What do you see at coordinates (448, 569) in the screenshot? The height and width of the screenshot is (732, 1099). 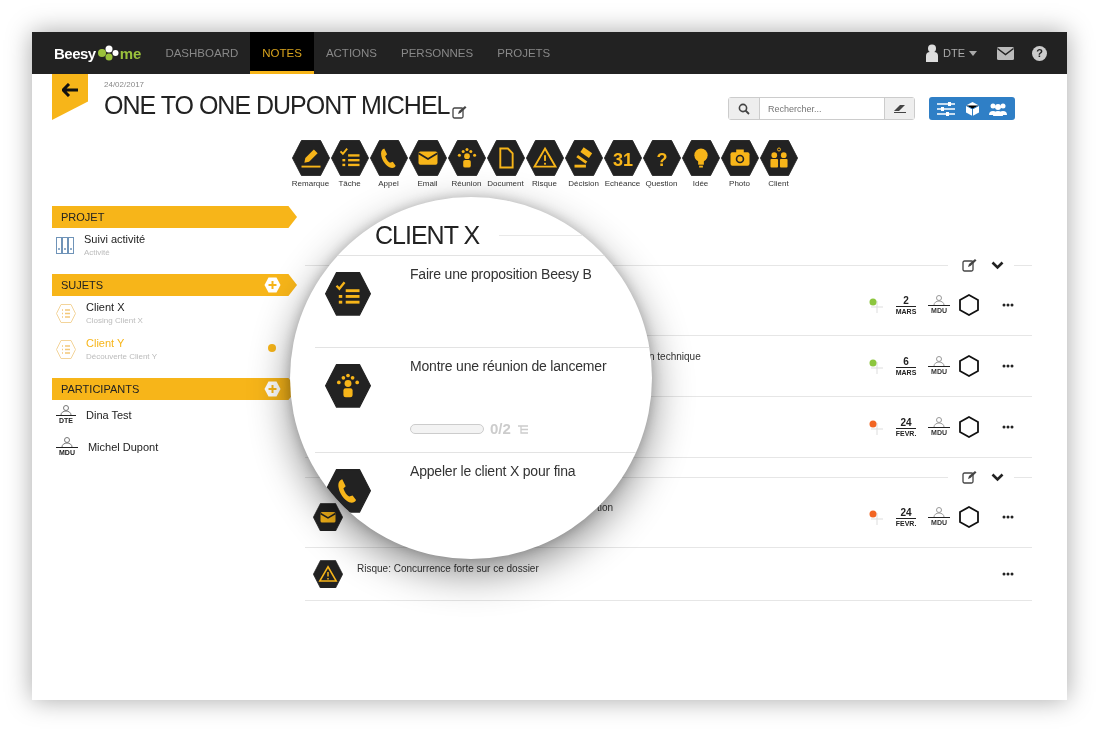 I see `note-text: Risque: Concurrence forte sur ce dossier` at bounding box center [448, 569].